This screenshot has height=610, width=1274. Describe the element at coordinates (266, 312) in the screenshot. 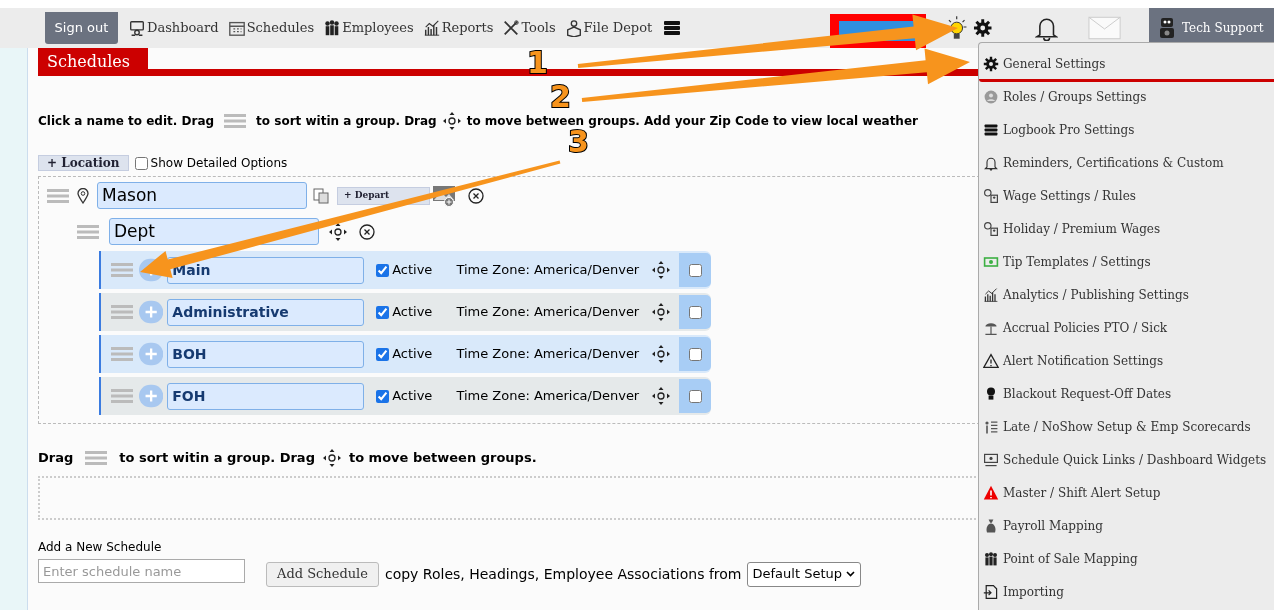

I see `schedule-name-field: Administrative` at that location.